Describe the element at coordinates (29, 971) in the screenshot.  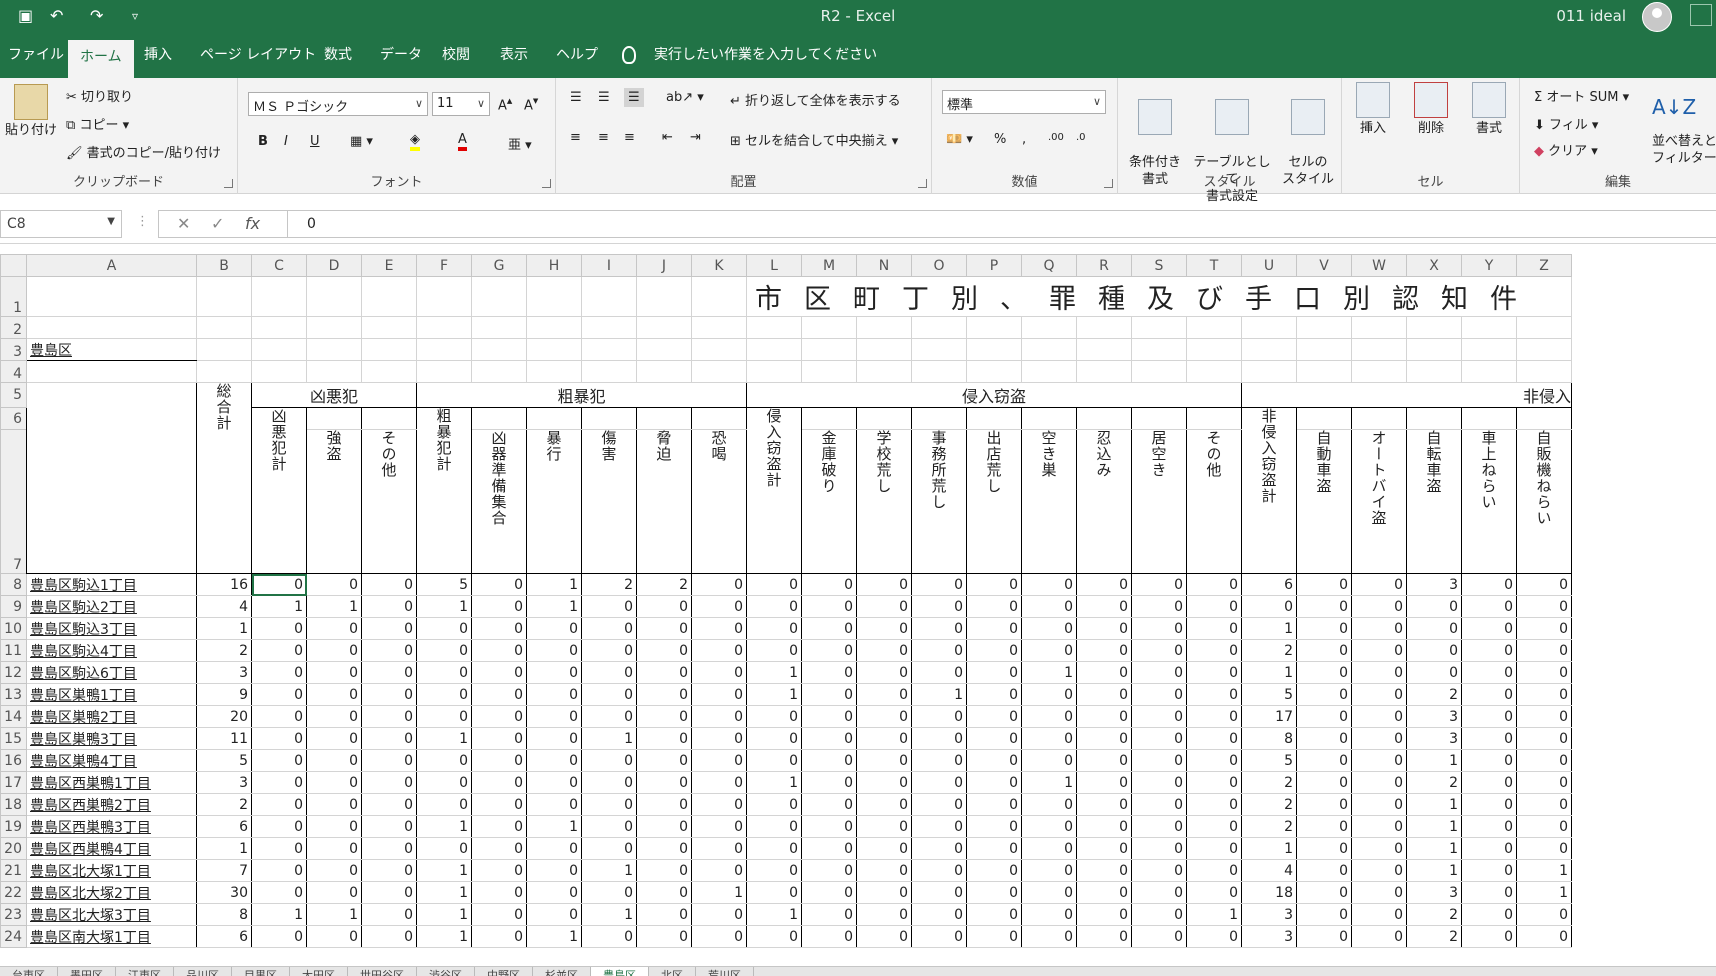
I see `sheet-tab: 台東区` at that location.